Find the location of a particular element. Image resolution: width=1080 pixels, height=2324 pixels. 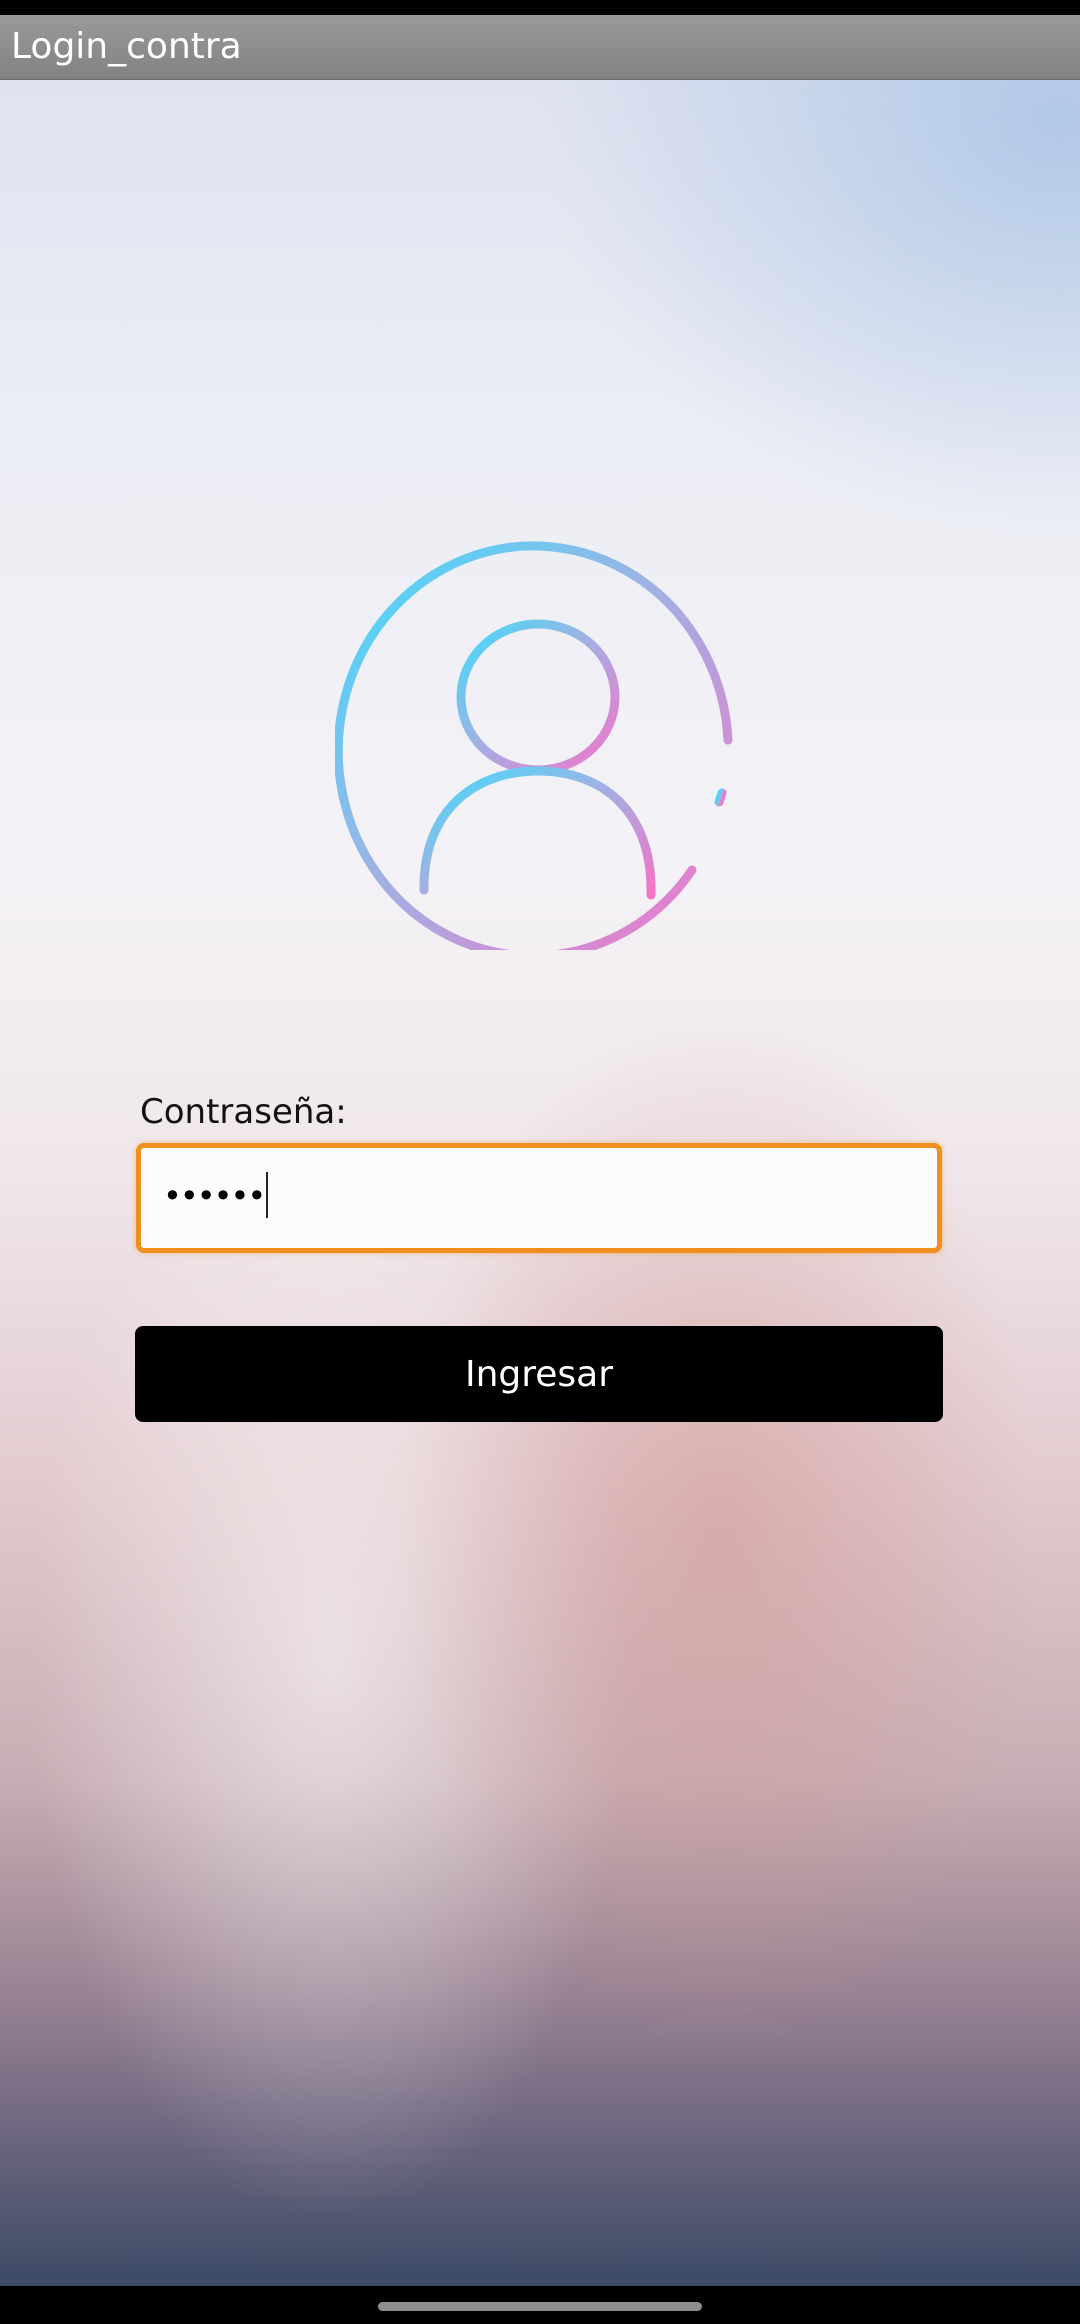

login-button-label: Ingresar is located at coordinates (539, 1374).